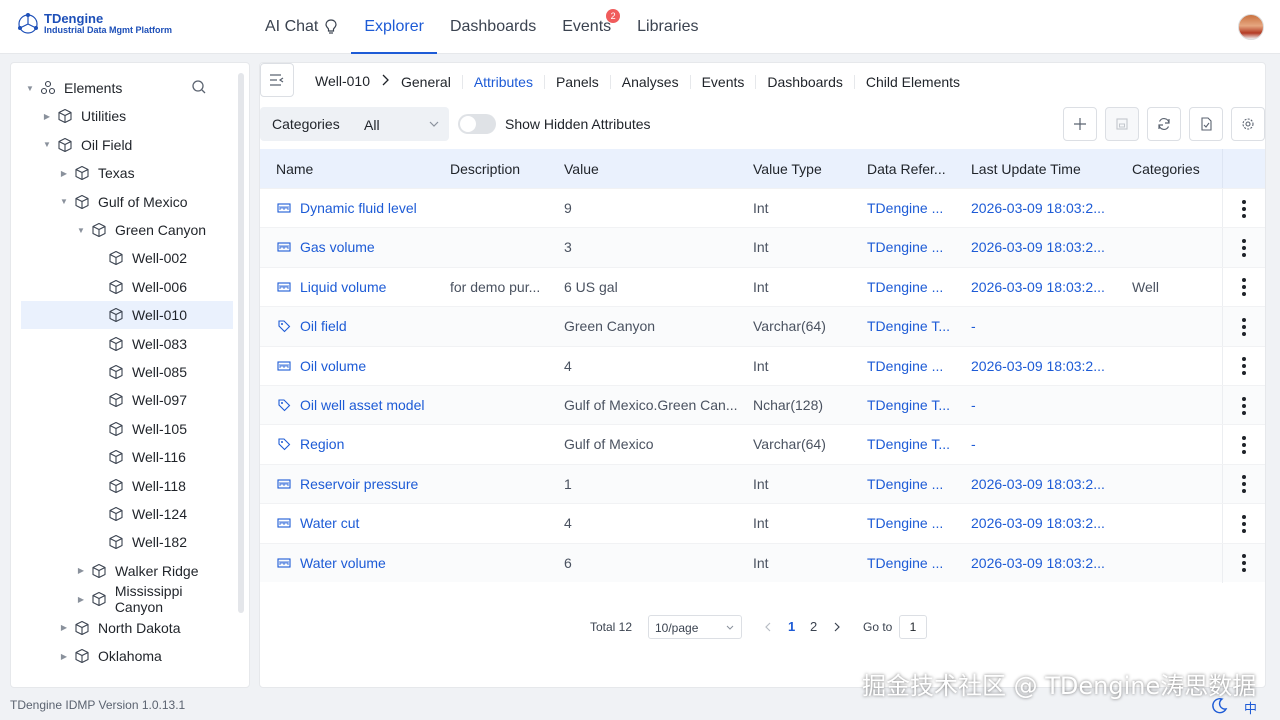  I want to click on prev-page-icon, so click(768, 627).